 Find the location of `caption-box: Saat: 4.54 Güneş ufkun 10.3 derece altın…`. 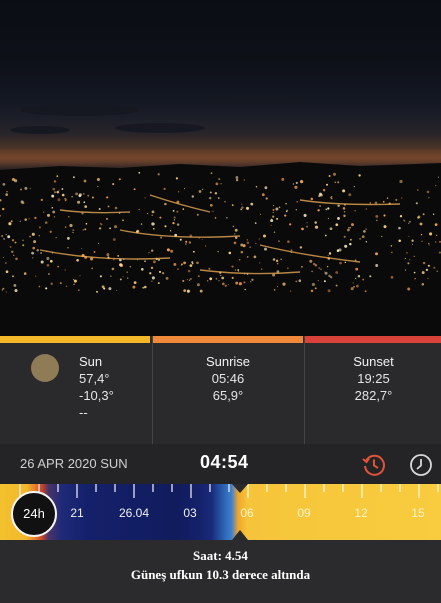

caption-box: Saat: 4.54 Güneş ufkun 10.3 derece altın… is located at coordinates (220, 571).